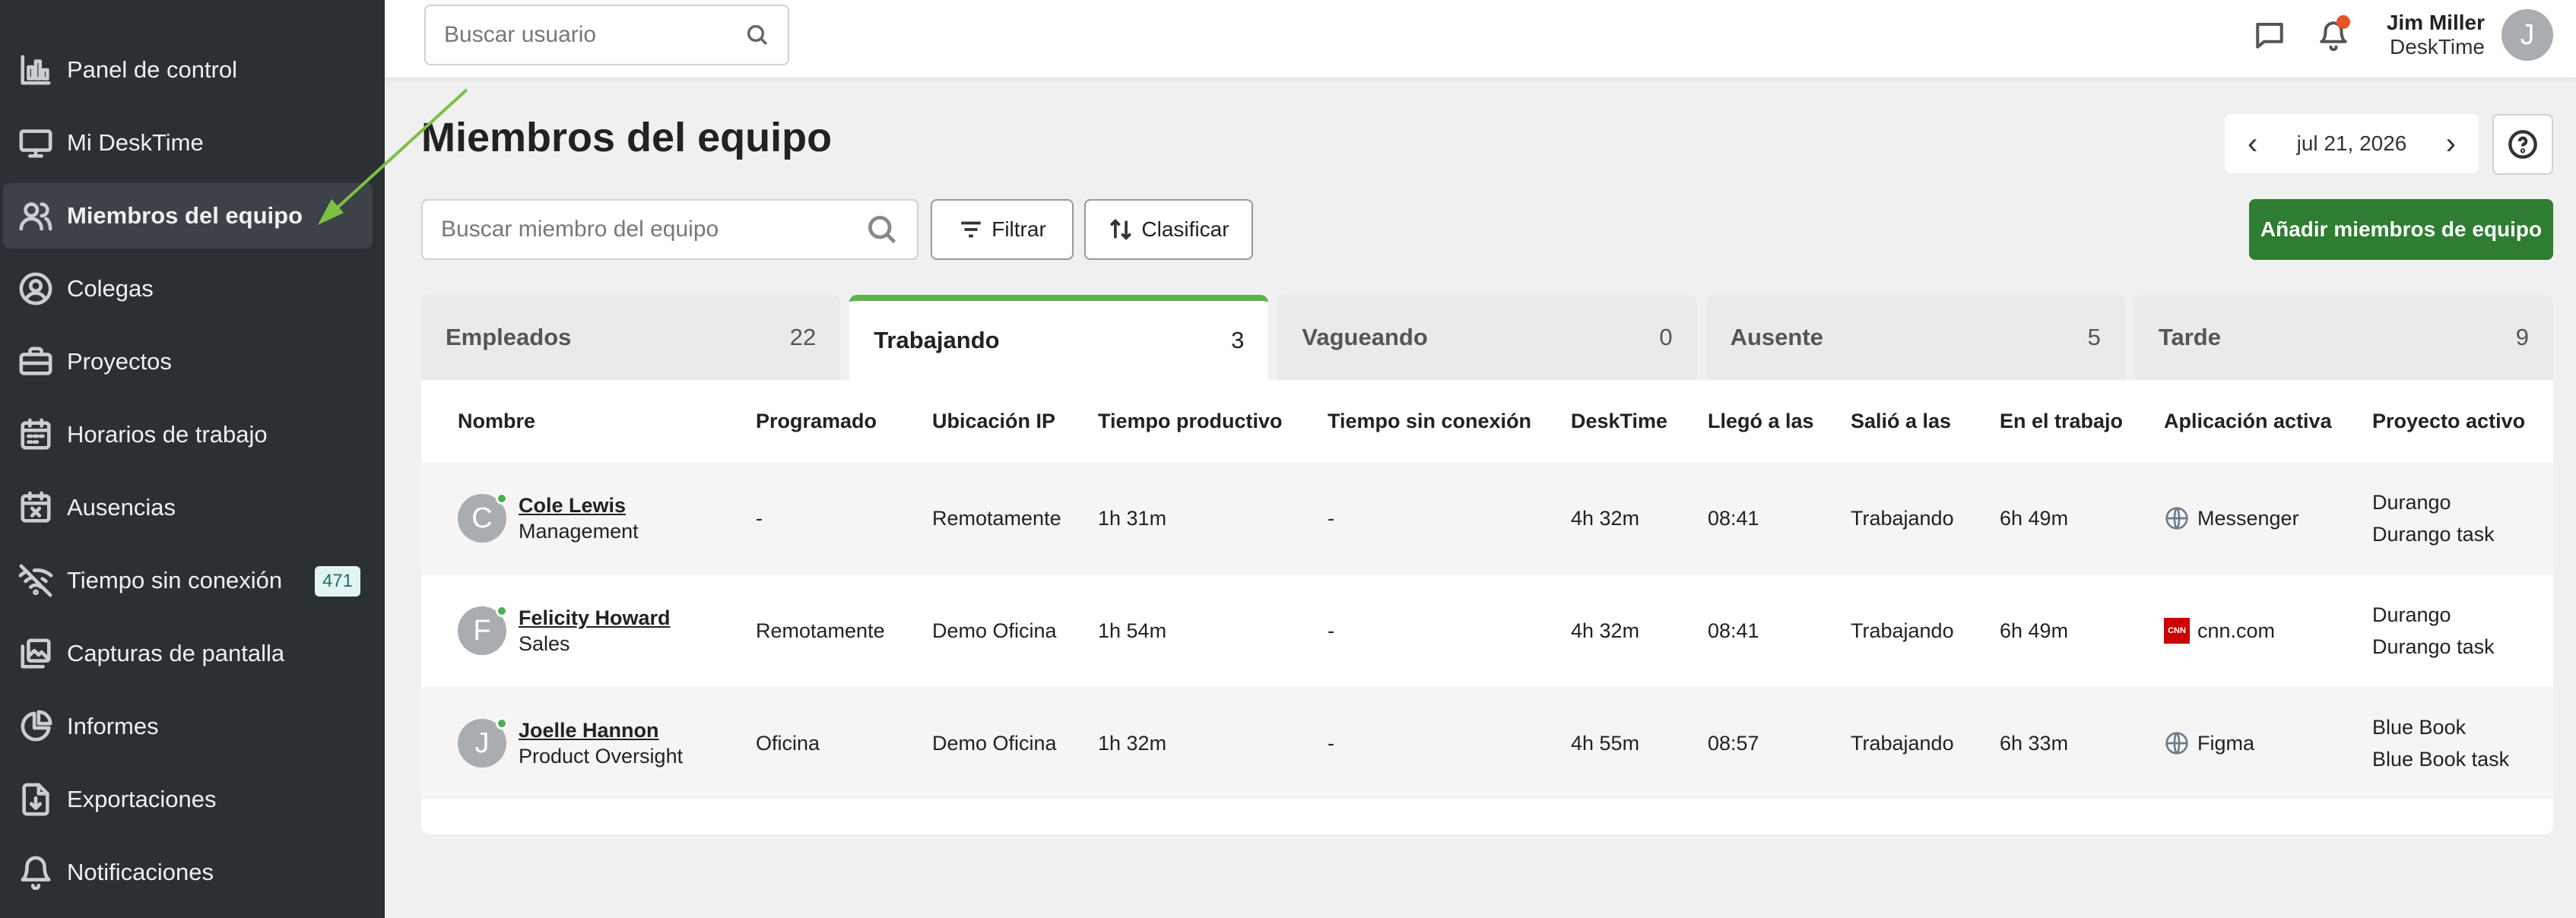 This screenshot has width=2576, height=918. What do you see at coordinates (788, 743) in the screenshot?
I see `scheduled-cell: Oficina` at bounding box center [788, 743].